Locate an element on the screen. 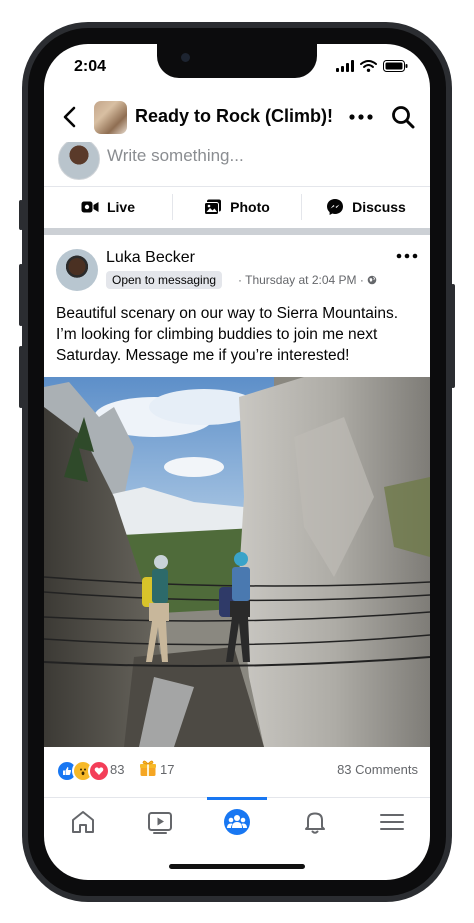 This screenshot has width=474, height=923. status-icons is located at coordinates (372, 66).